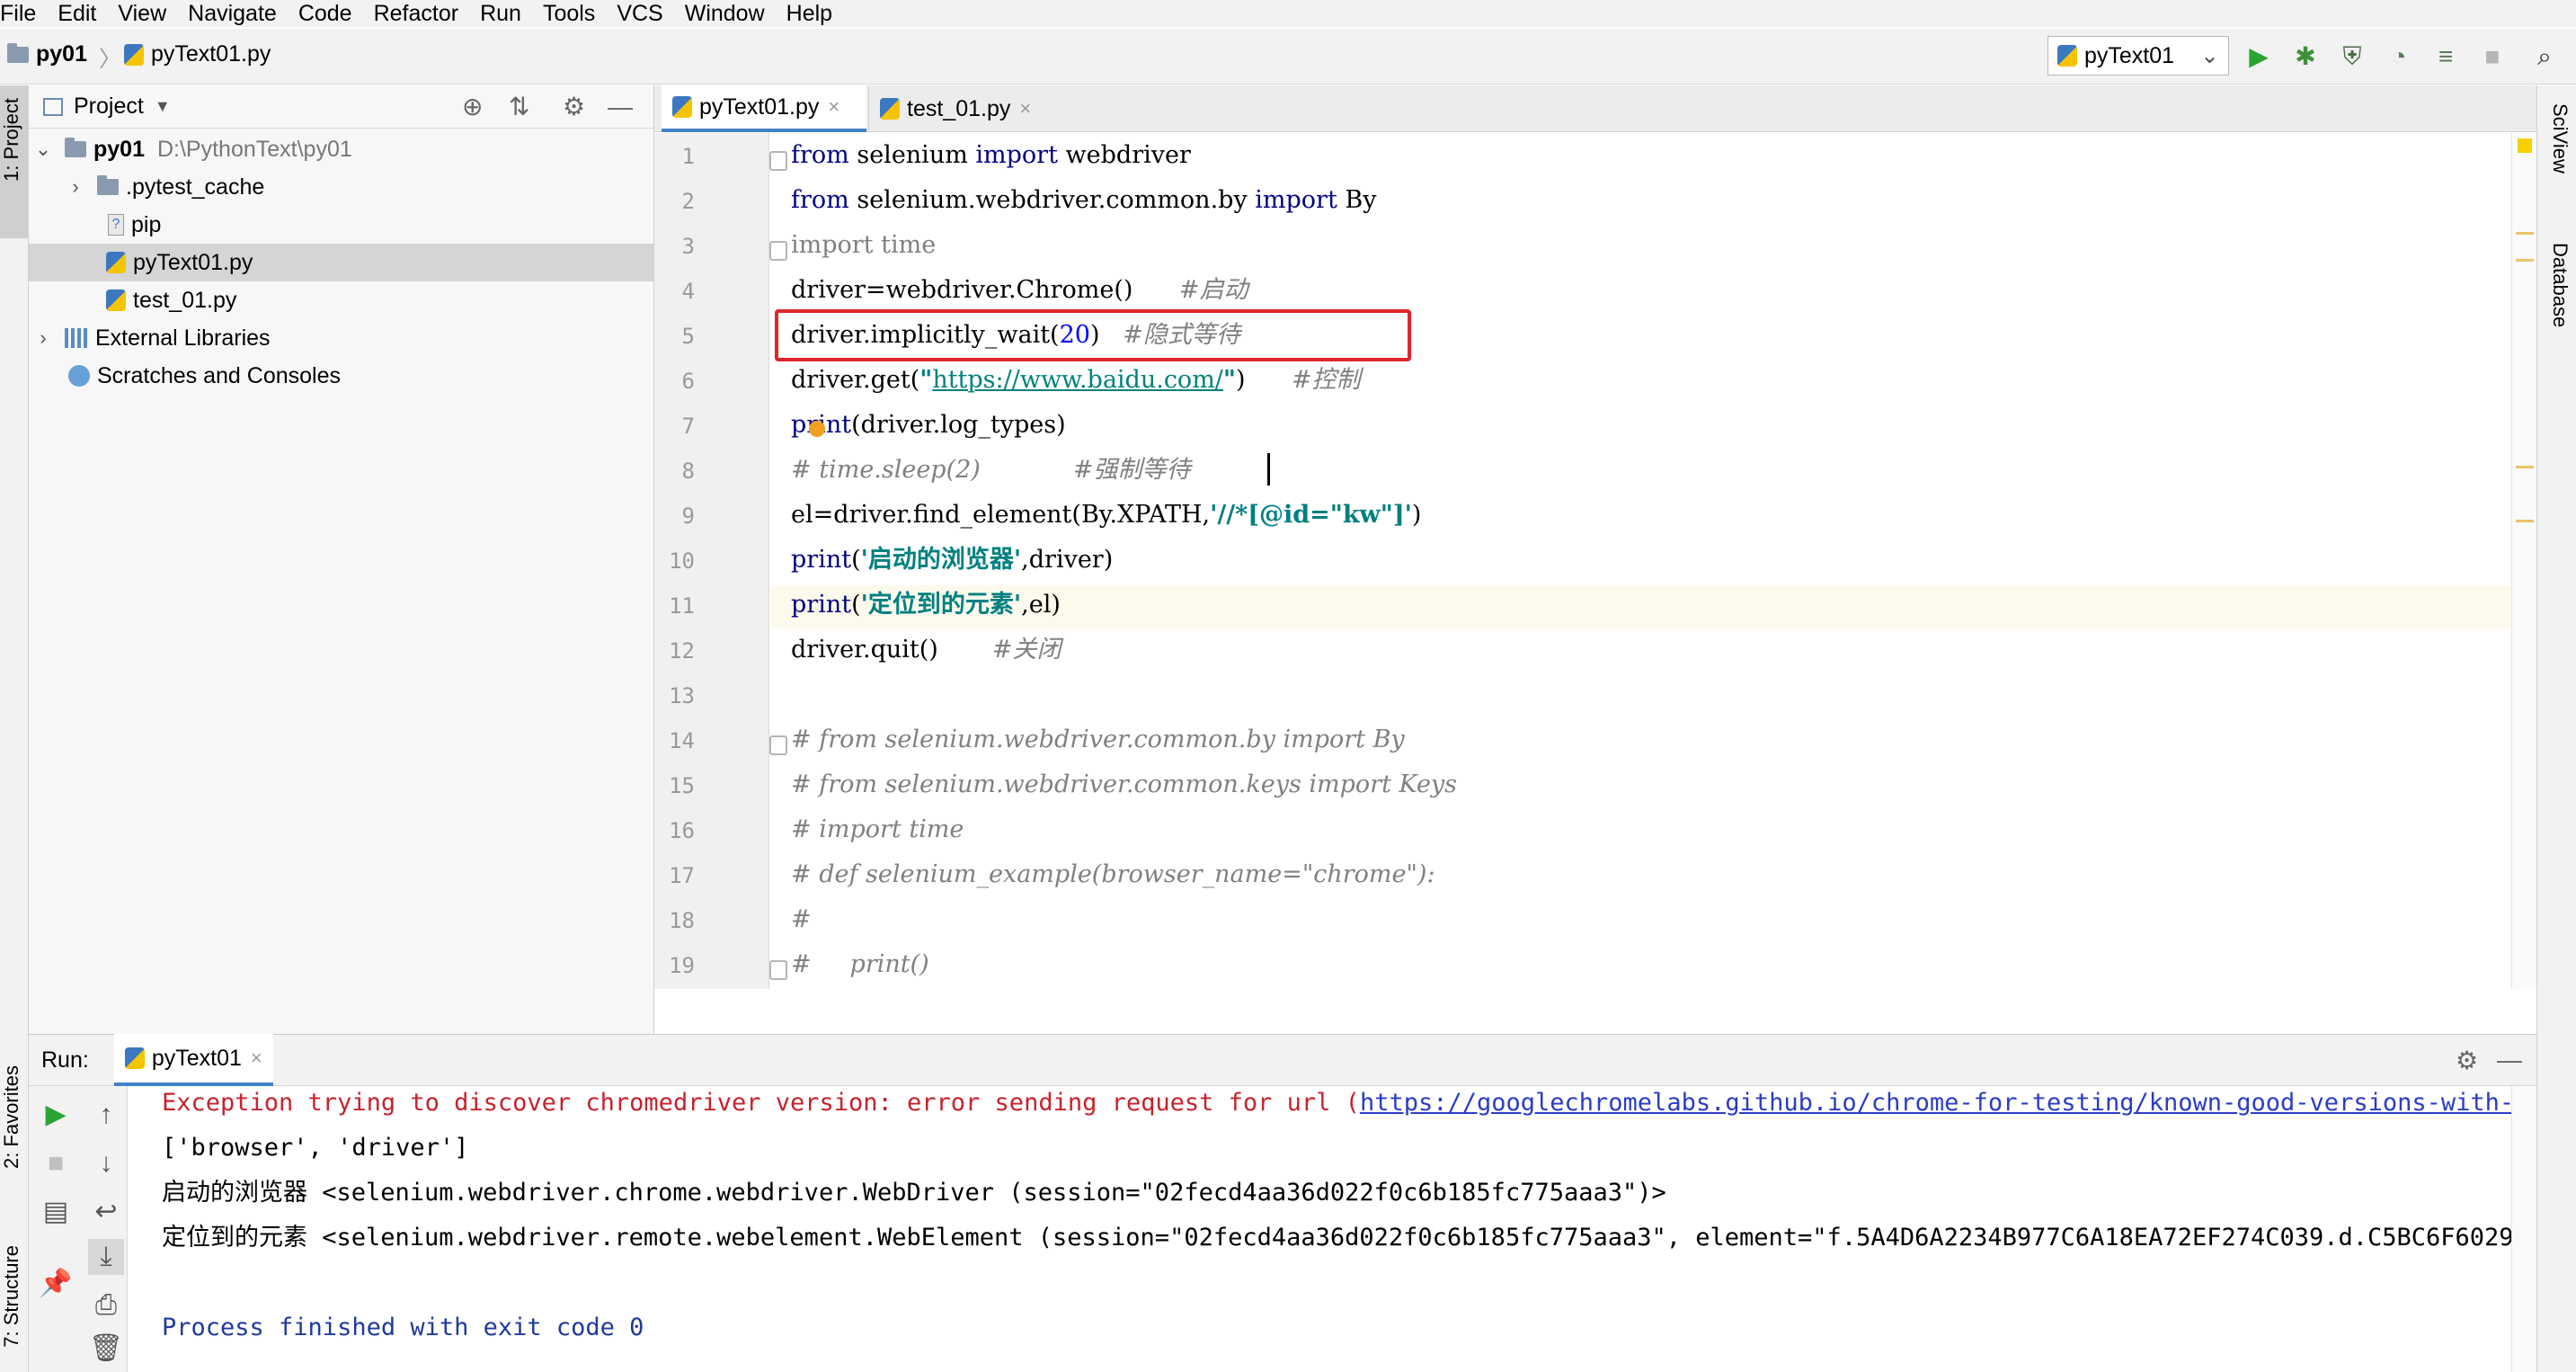 This screenshot has height=1372, width=2576. Describe the element at coordinates (15, 1308) in the screenshot. I see `structure-tool-button: 7: Structure` at that location.